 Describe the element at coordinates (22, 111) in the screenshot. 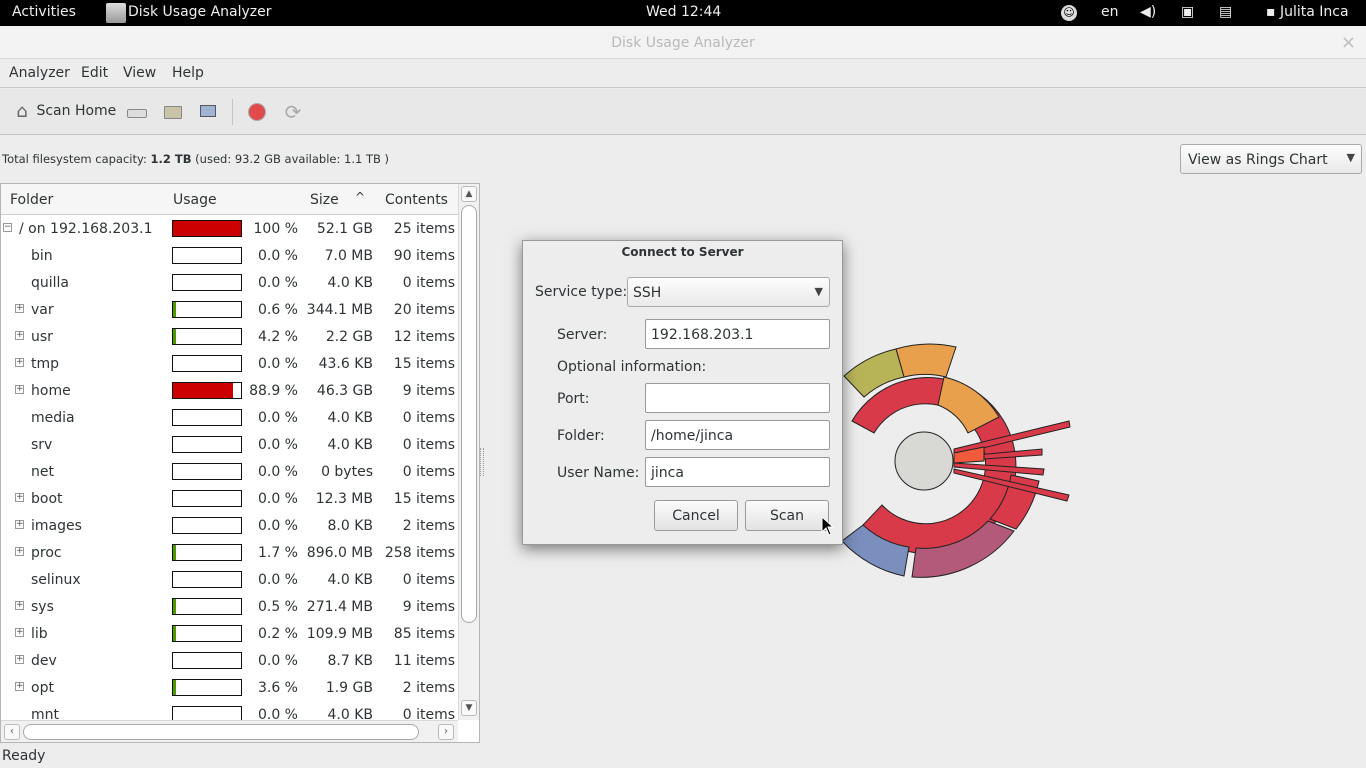

I see `home-icon: ⌂` at that location.